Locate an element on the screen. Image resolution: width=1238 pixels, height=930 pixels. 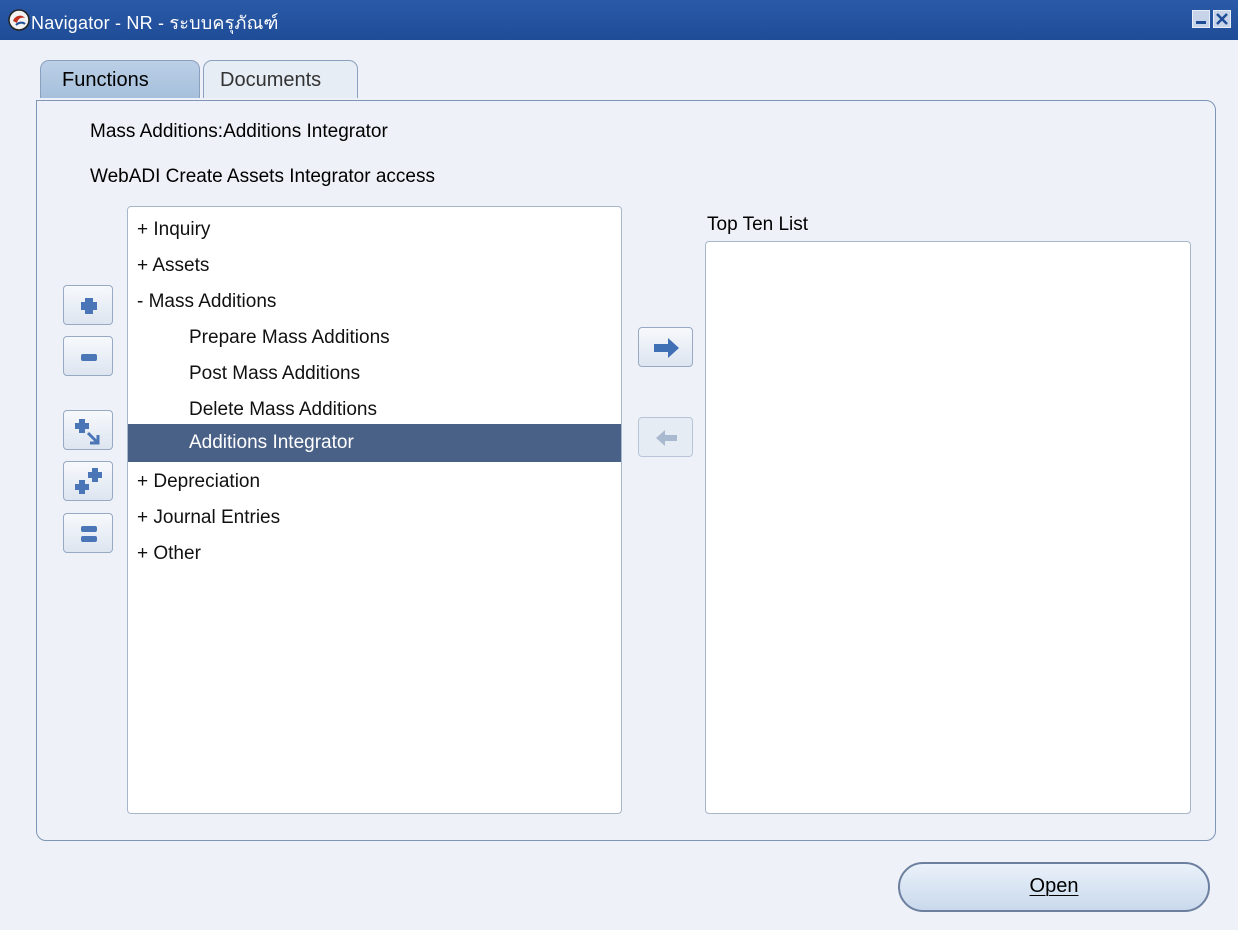
expand-button is located at coordinates (88, 305).